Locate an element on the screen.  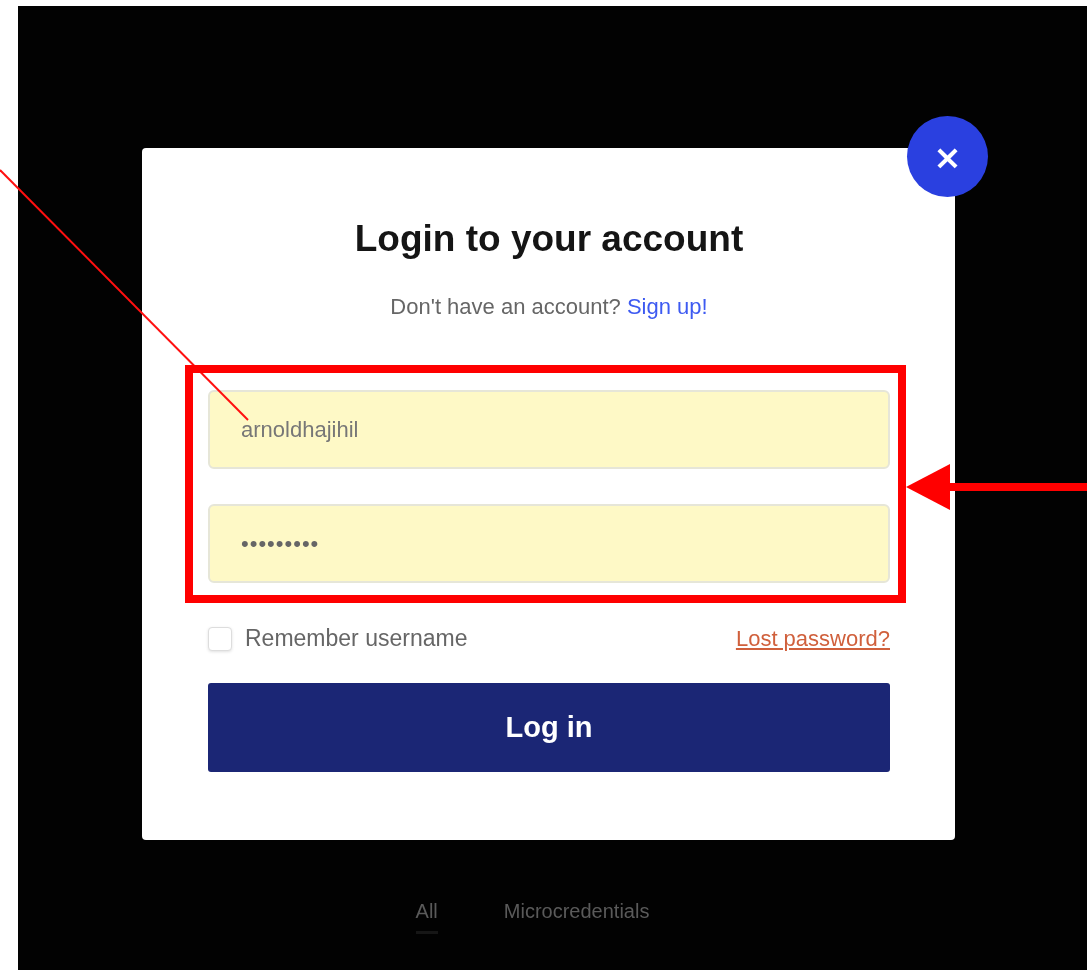
dialog-title: Login to your account is located at coordinates (549, 239).